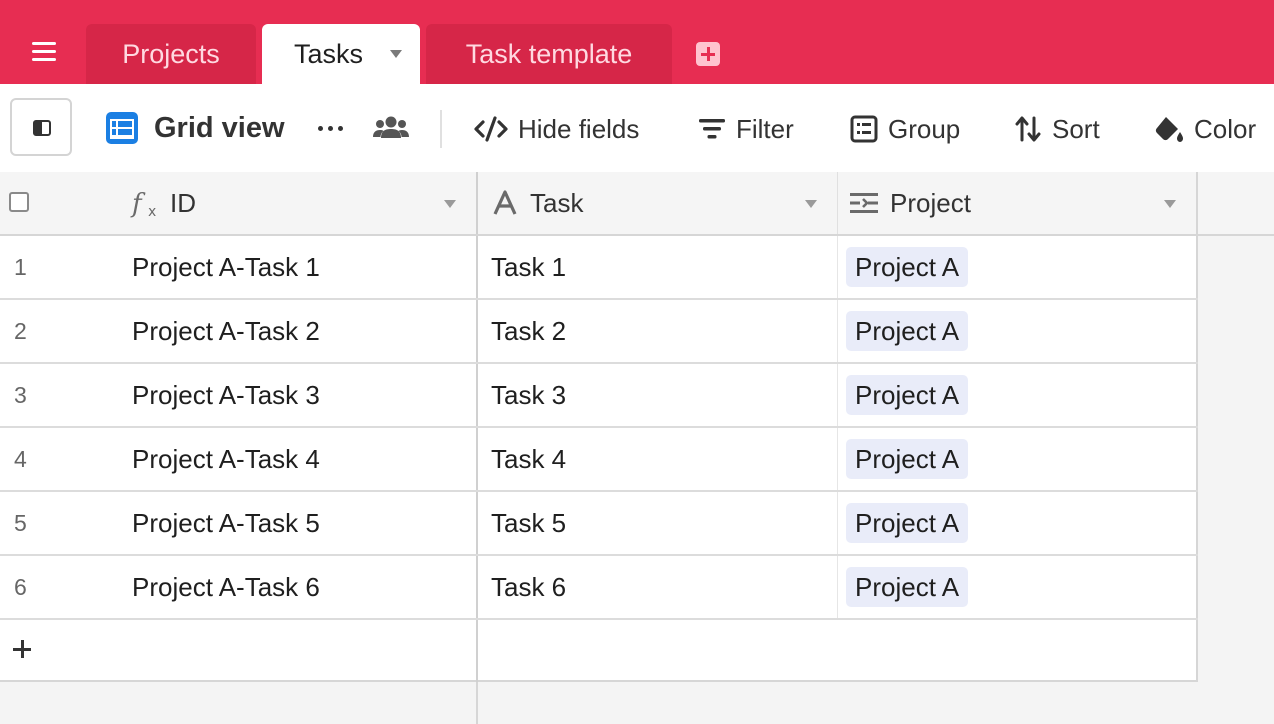  What do you see at coordinates (20, 266) in the screenshot?
I see `row-number: 1` at bounding box center [20, 266].